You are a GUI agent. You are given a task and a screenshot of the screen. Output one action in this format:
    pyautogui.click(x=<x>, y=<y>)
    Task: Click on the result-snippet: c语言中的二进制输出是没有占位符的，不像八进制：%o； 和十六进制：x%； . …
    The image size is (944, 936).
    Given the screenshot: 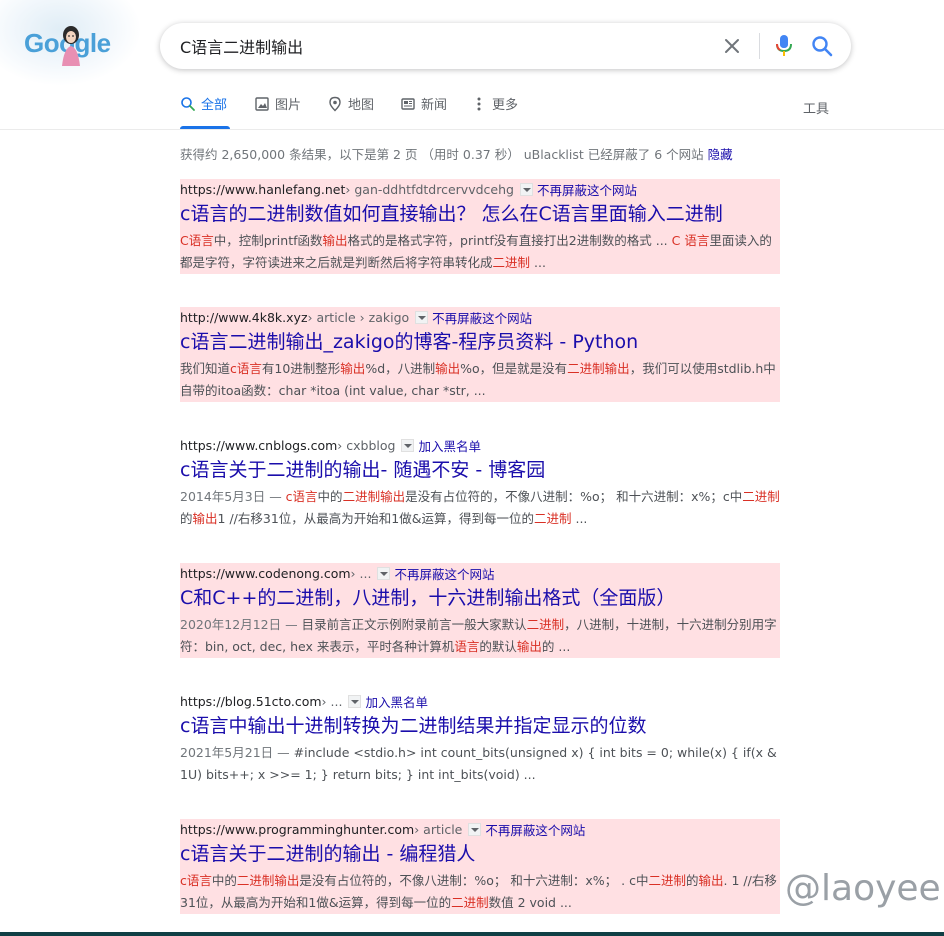 What is the action you would take?
    pyautogui.click(x=480, y=892)
    